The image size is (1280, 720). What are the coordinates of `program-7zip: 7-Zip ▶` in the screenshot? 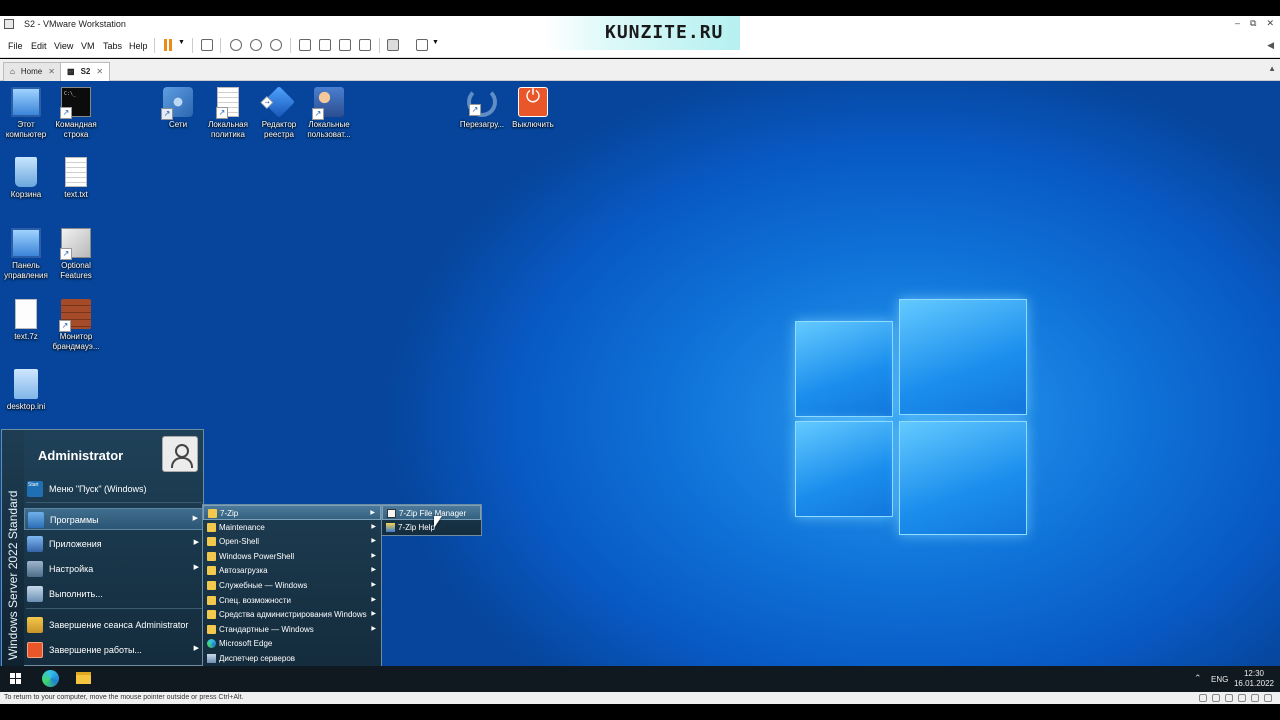 It's located at (292, 512).